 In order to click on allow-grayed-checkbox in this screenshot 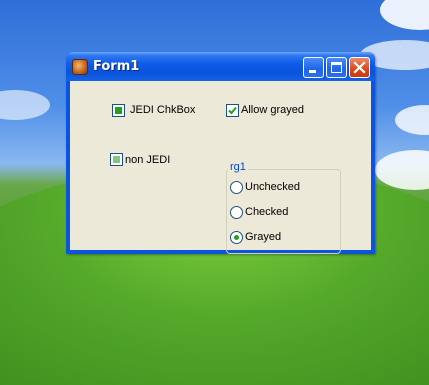, I will do `click(232, 110)`.